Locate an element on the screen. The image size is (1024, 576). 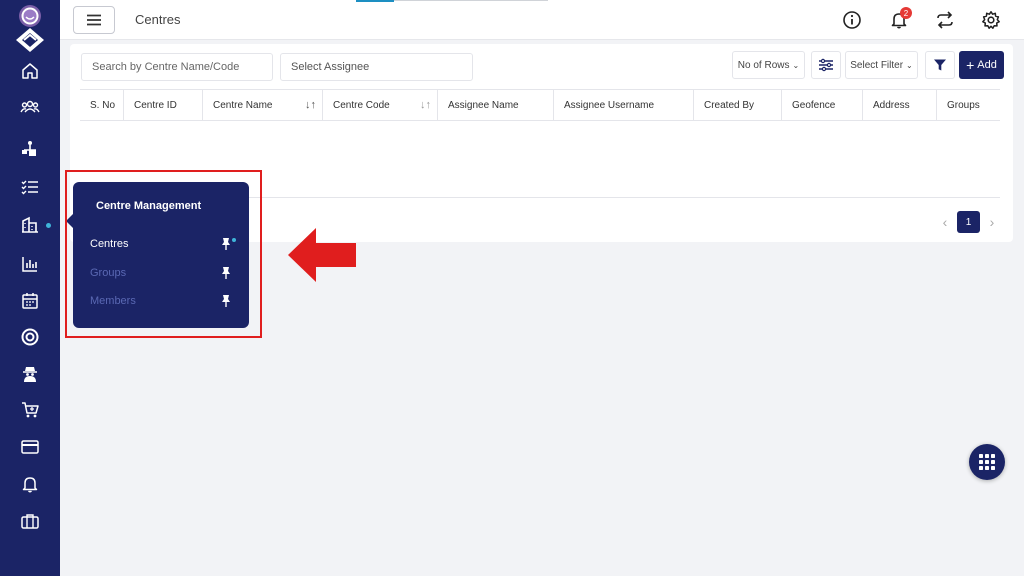
target-icon is located at coordinates (30, 337).